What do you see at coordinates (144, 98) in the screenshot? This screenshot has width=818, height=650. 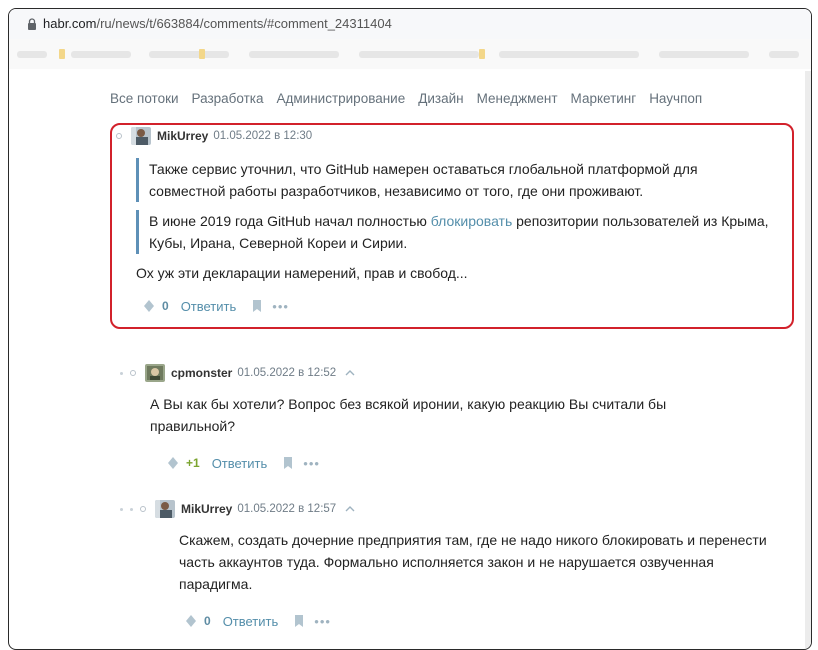 I see `nav-item-all: Все потоки` at bounding box center [144, 98].